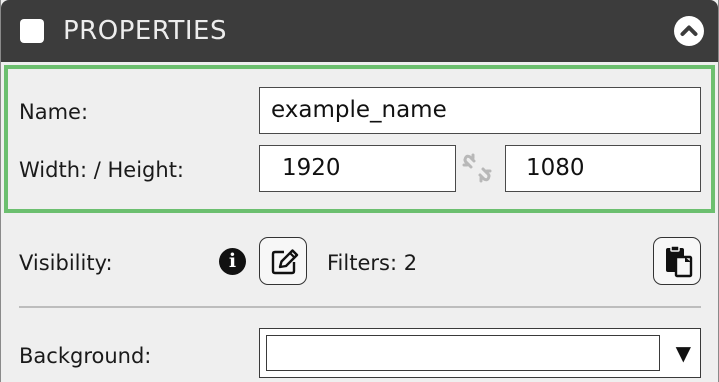  What do you see at coordinates (145, 31) in the screenshot?
I see `panel-title: PROPERTIES` at bounding box center [145, 31].